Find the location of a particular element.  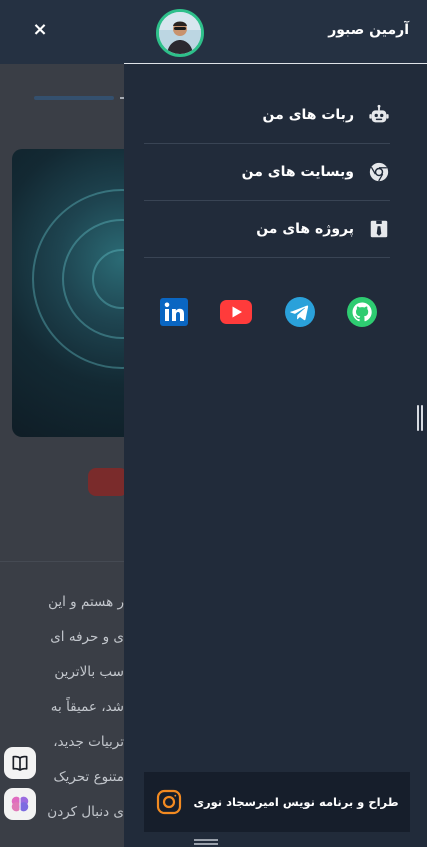

brain-icon is located at coordinates (20, 804).